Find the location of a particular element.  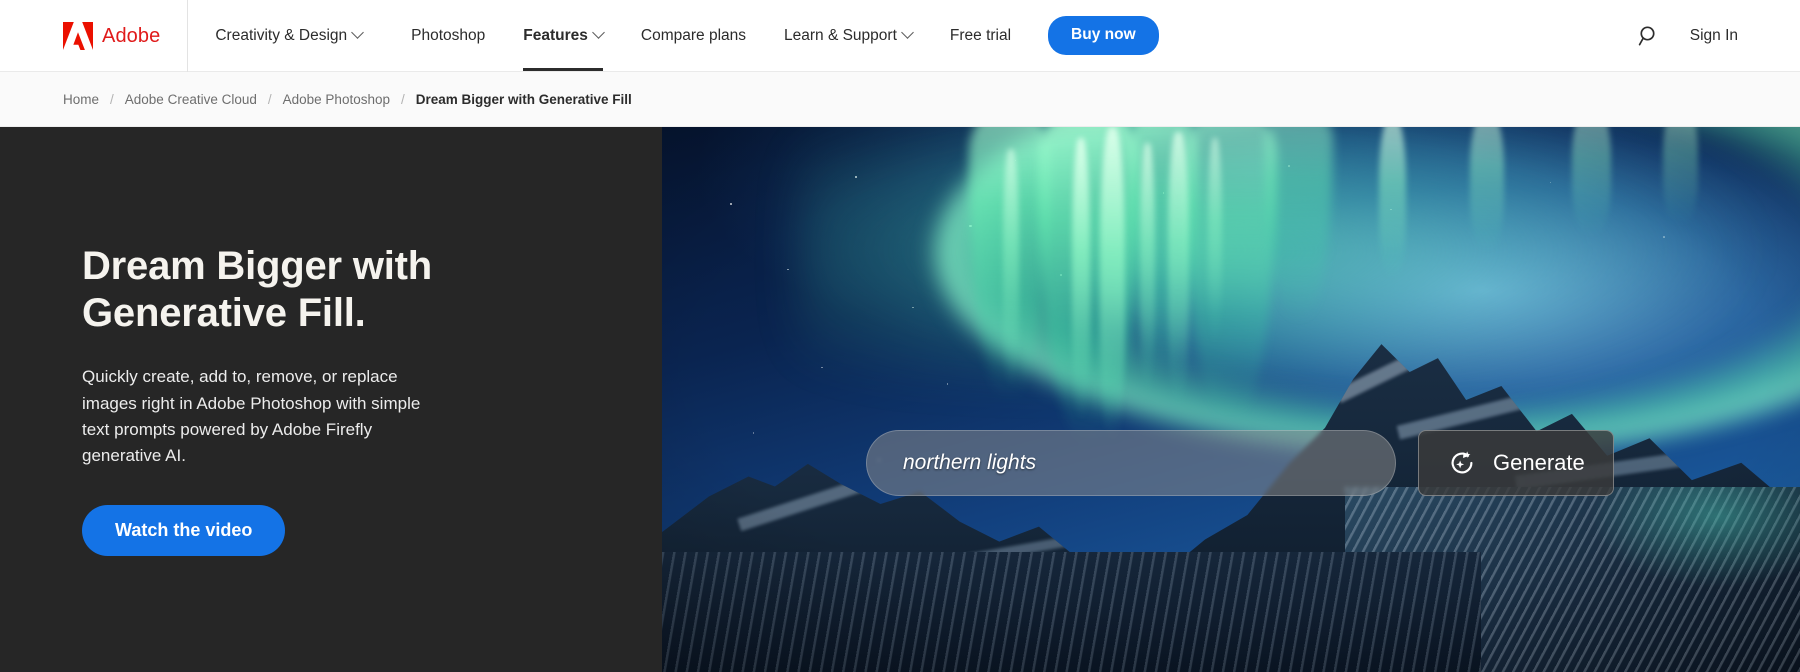

nav-item-photoshop: Photoshop is located at coordinates (448, 35).